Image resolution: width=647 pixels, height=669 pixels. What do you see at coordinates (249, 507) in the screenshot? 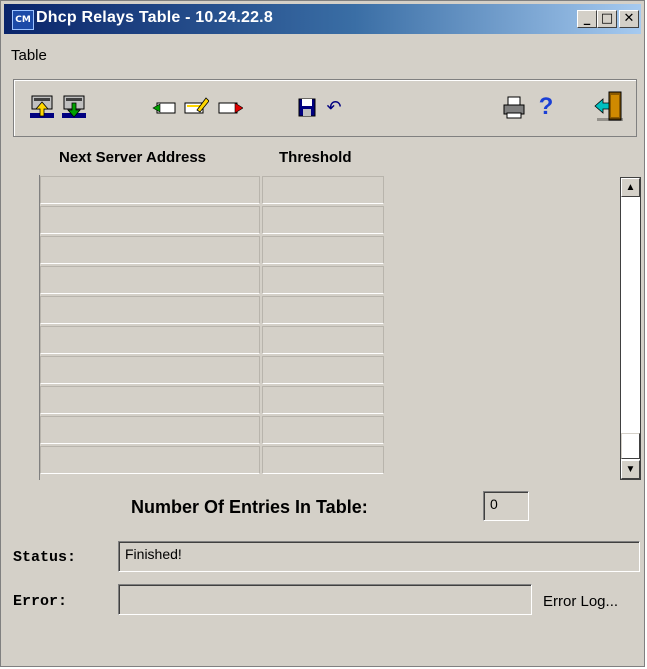
I see `entries-count-label: Number Of Entries In Table:` at bounding box center [249, 507].